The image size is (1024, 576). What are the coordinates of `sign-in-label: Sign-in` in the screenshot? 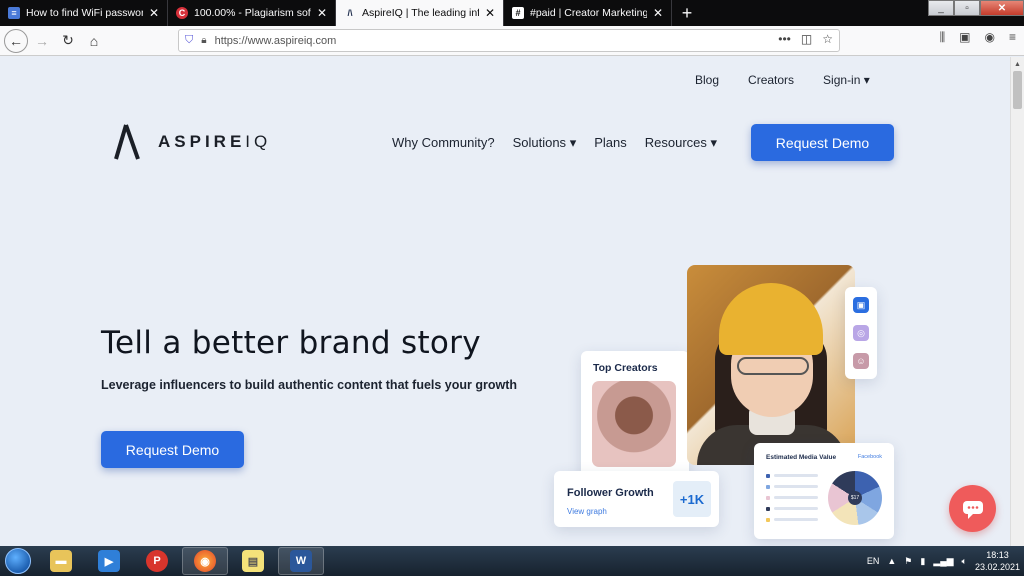 It's located at (842, 80).